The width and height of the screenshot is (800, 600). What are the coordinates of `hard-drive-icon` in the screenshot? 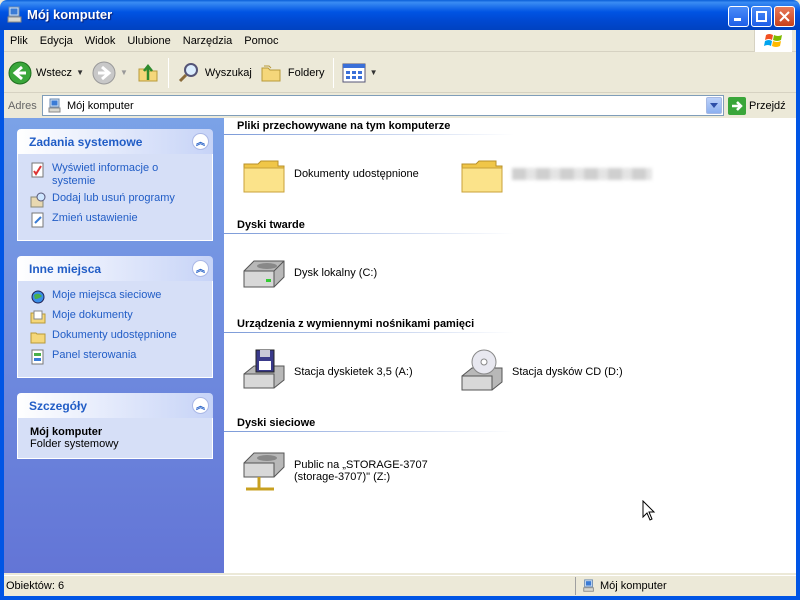 It's located at (264, 274).